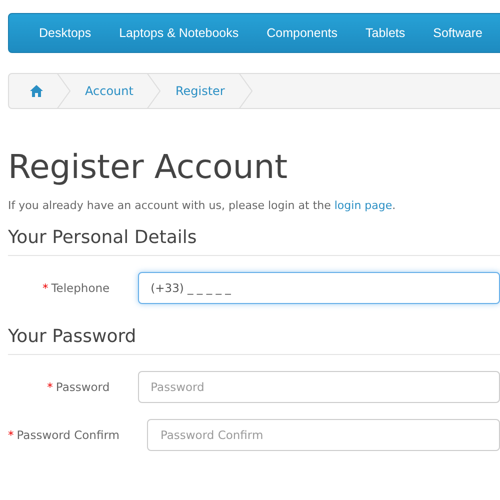 The image size is (500, 500). I want to click on menu-item: Desktops, so click(65, 33).